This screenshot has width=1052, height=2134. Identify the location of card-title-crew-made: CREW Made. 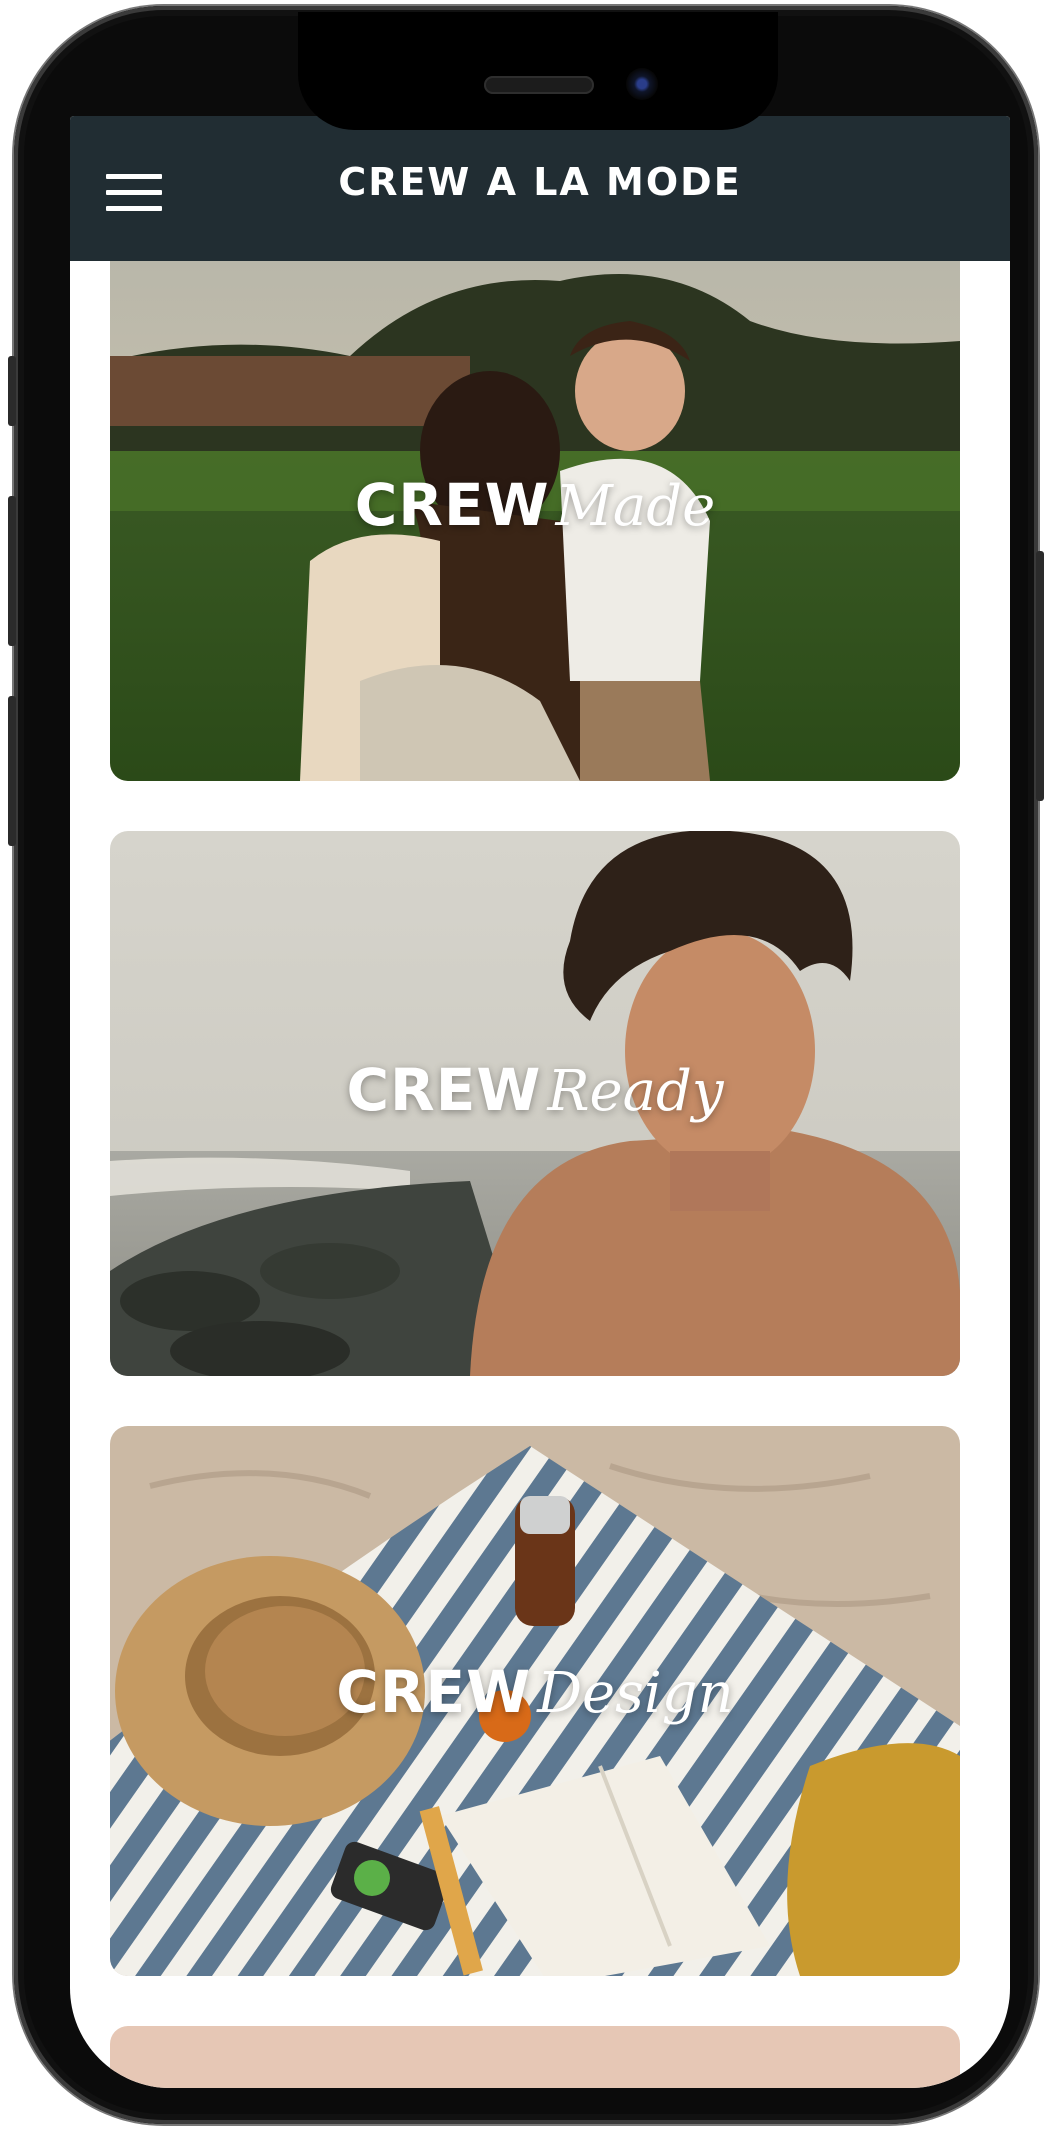
(535, 505).